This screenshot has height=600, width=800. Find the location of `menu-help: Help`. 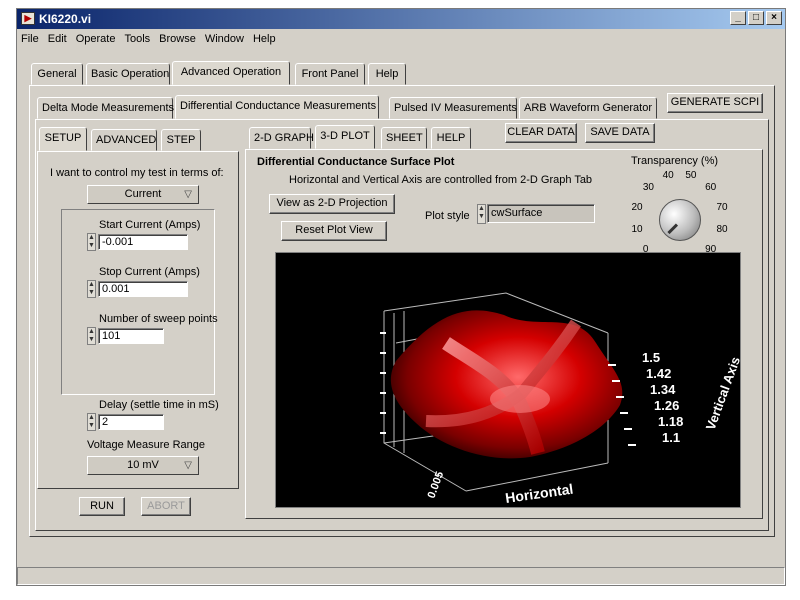

menu-help: Help is located at coordinates (264, 39).